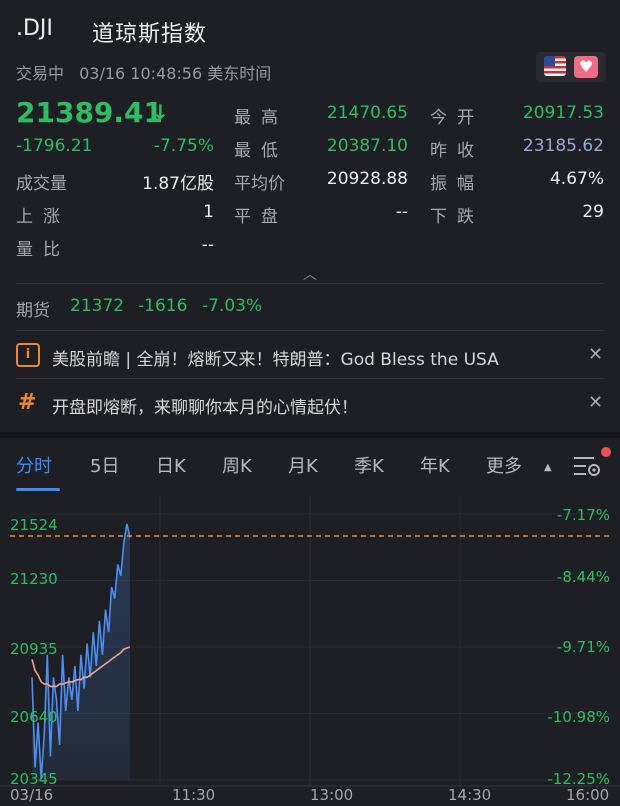  What do you see at coordinates (34, 717) in the screenshot?
I see `y-tick-label: 20640` at bounding box center [34, 717].